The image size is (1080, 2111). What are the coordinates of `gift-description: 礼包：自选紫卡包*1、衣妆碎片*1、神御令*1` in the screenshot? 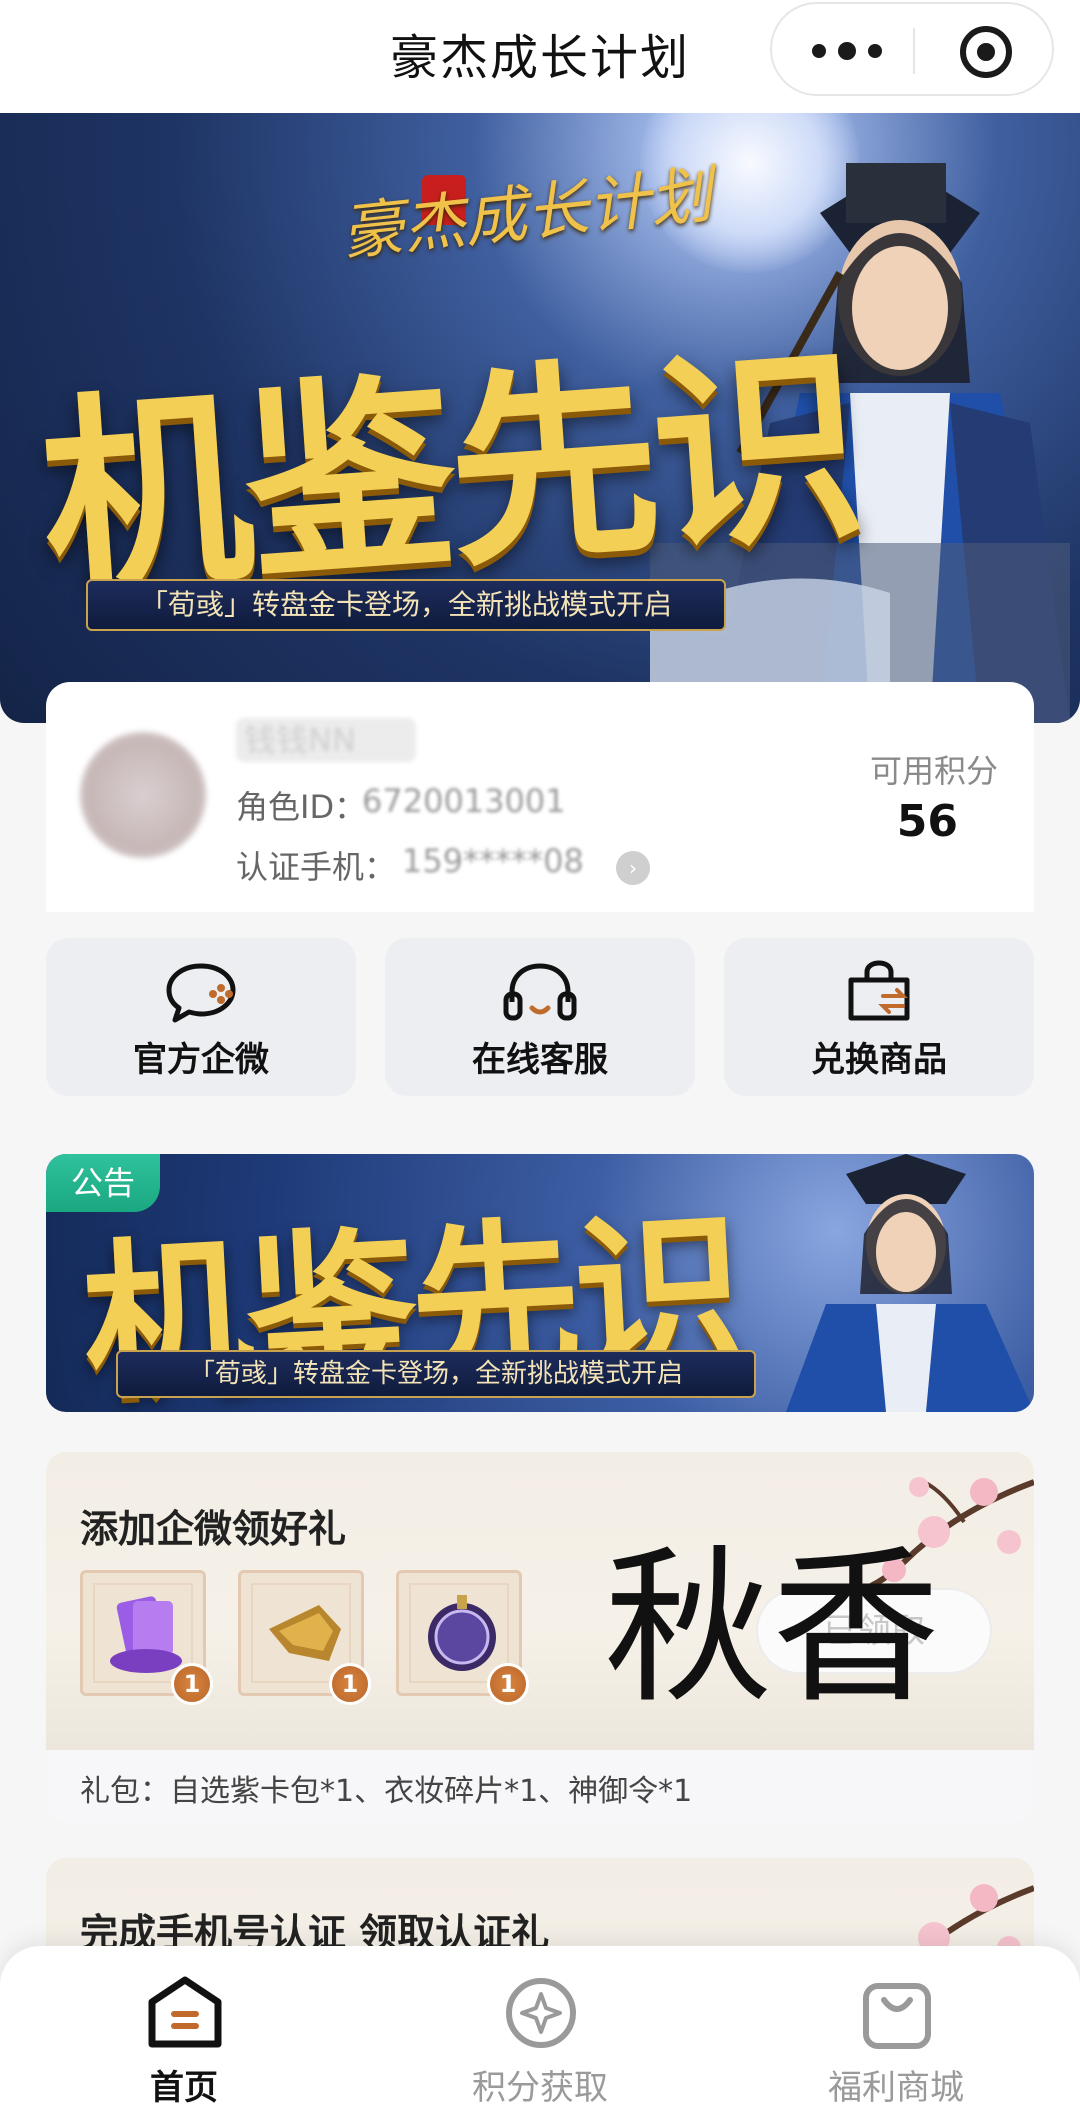 It's located at (386, 1791).